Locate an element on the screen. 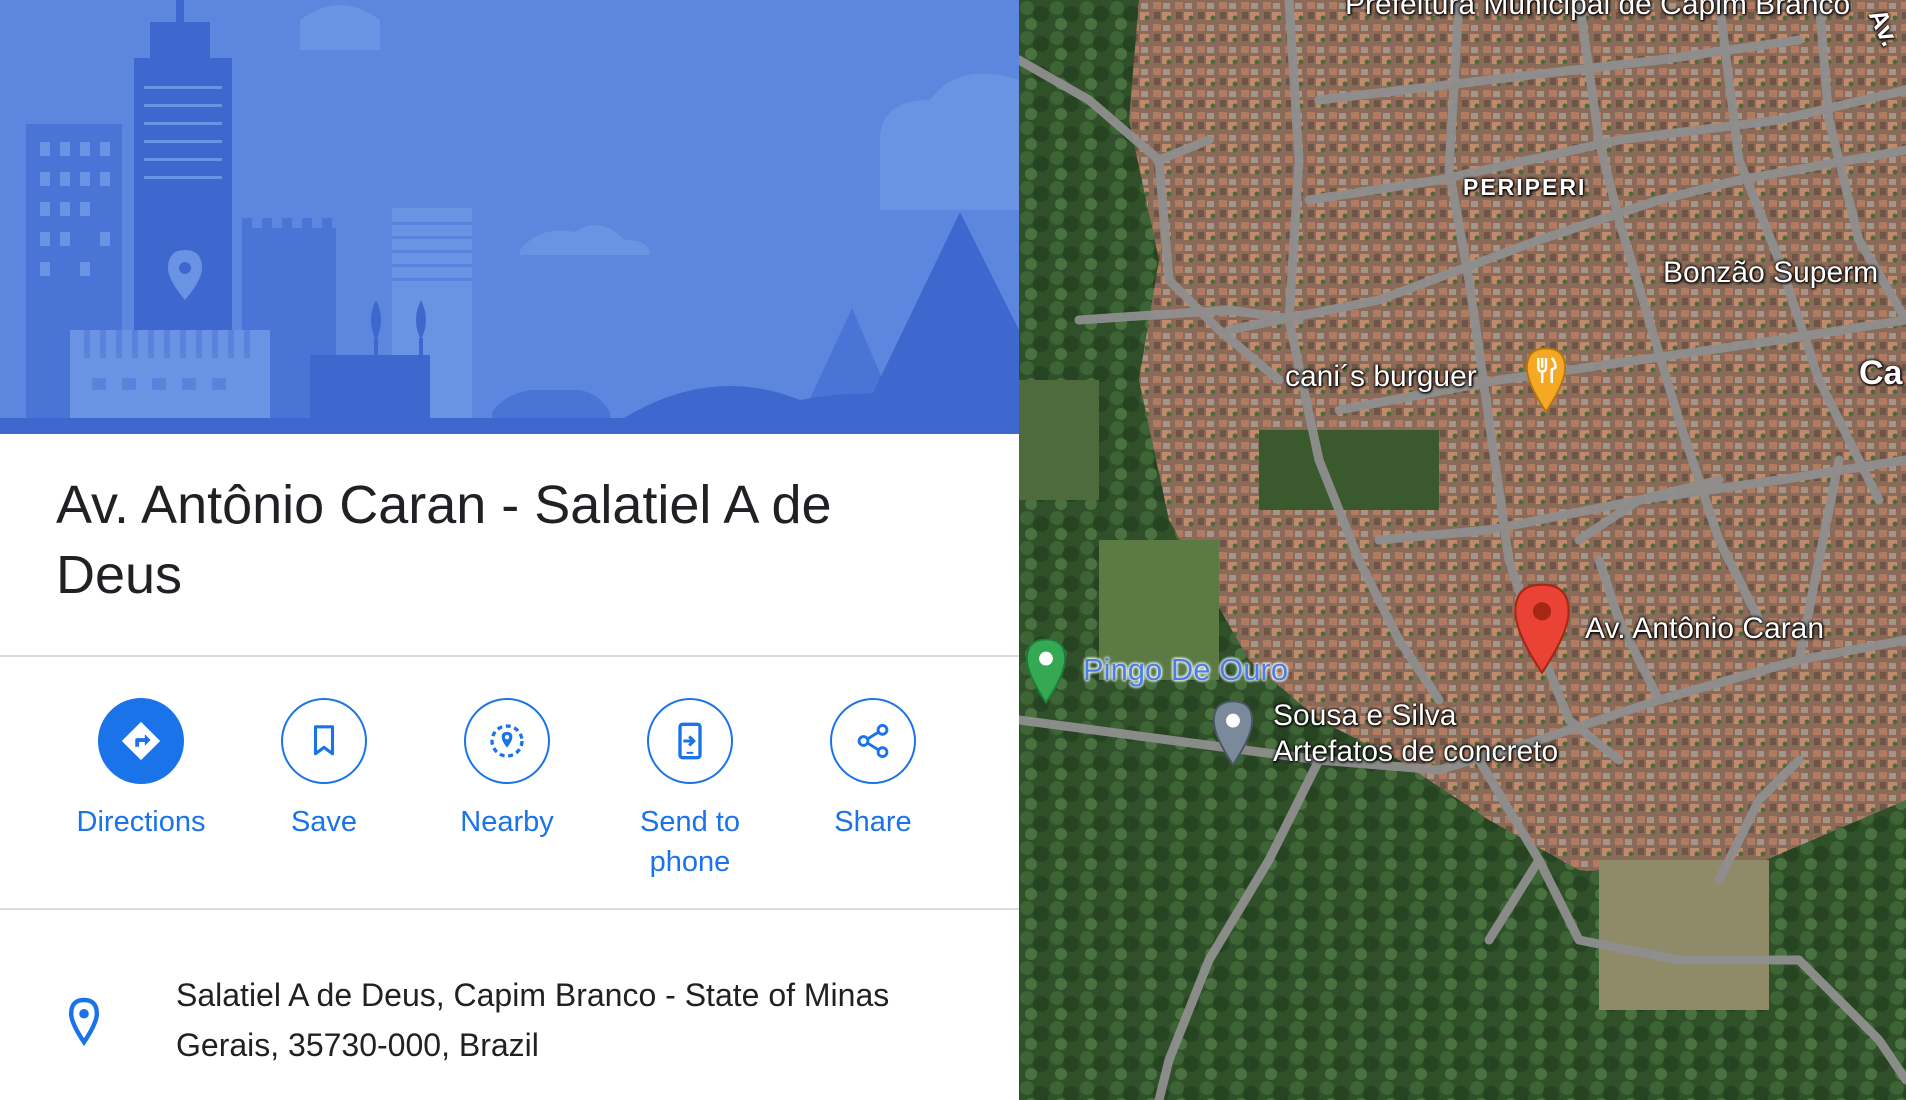 This screenshot has height=1100, width=1906. map-label-selected-location: Av. Antônio Caran is located at coordinates (1705, 628).